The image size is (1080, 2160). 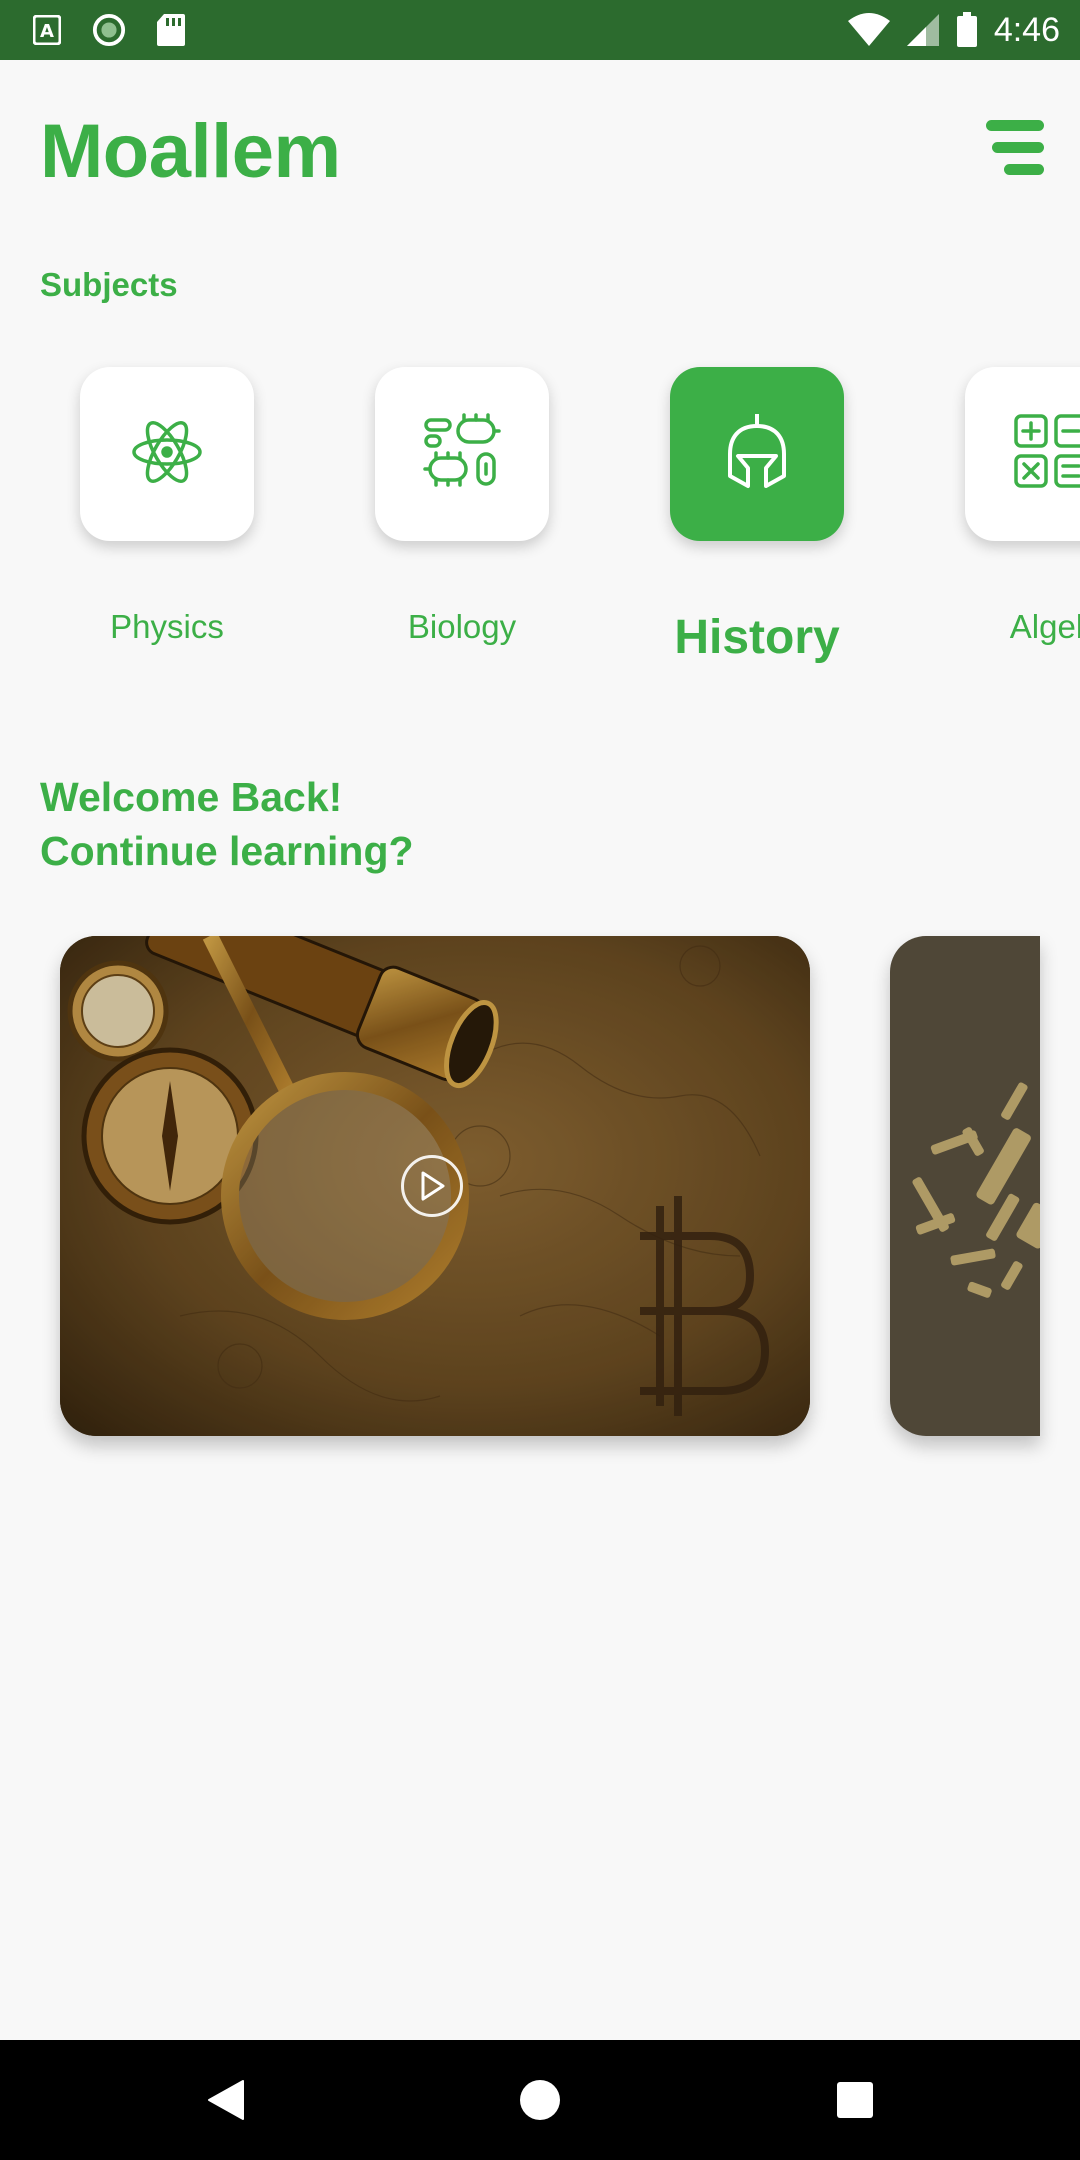 I want to click on menu-button, so click(x=1013, y=149).